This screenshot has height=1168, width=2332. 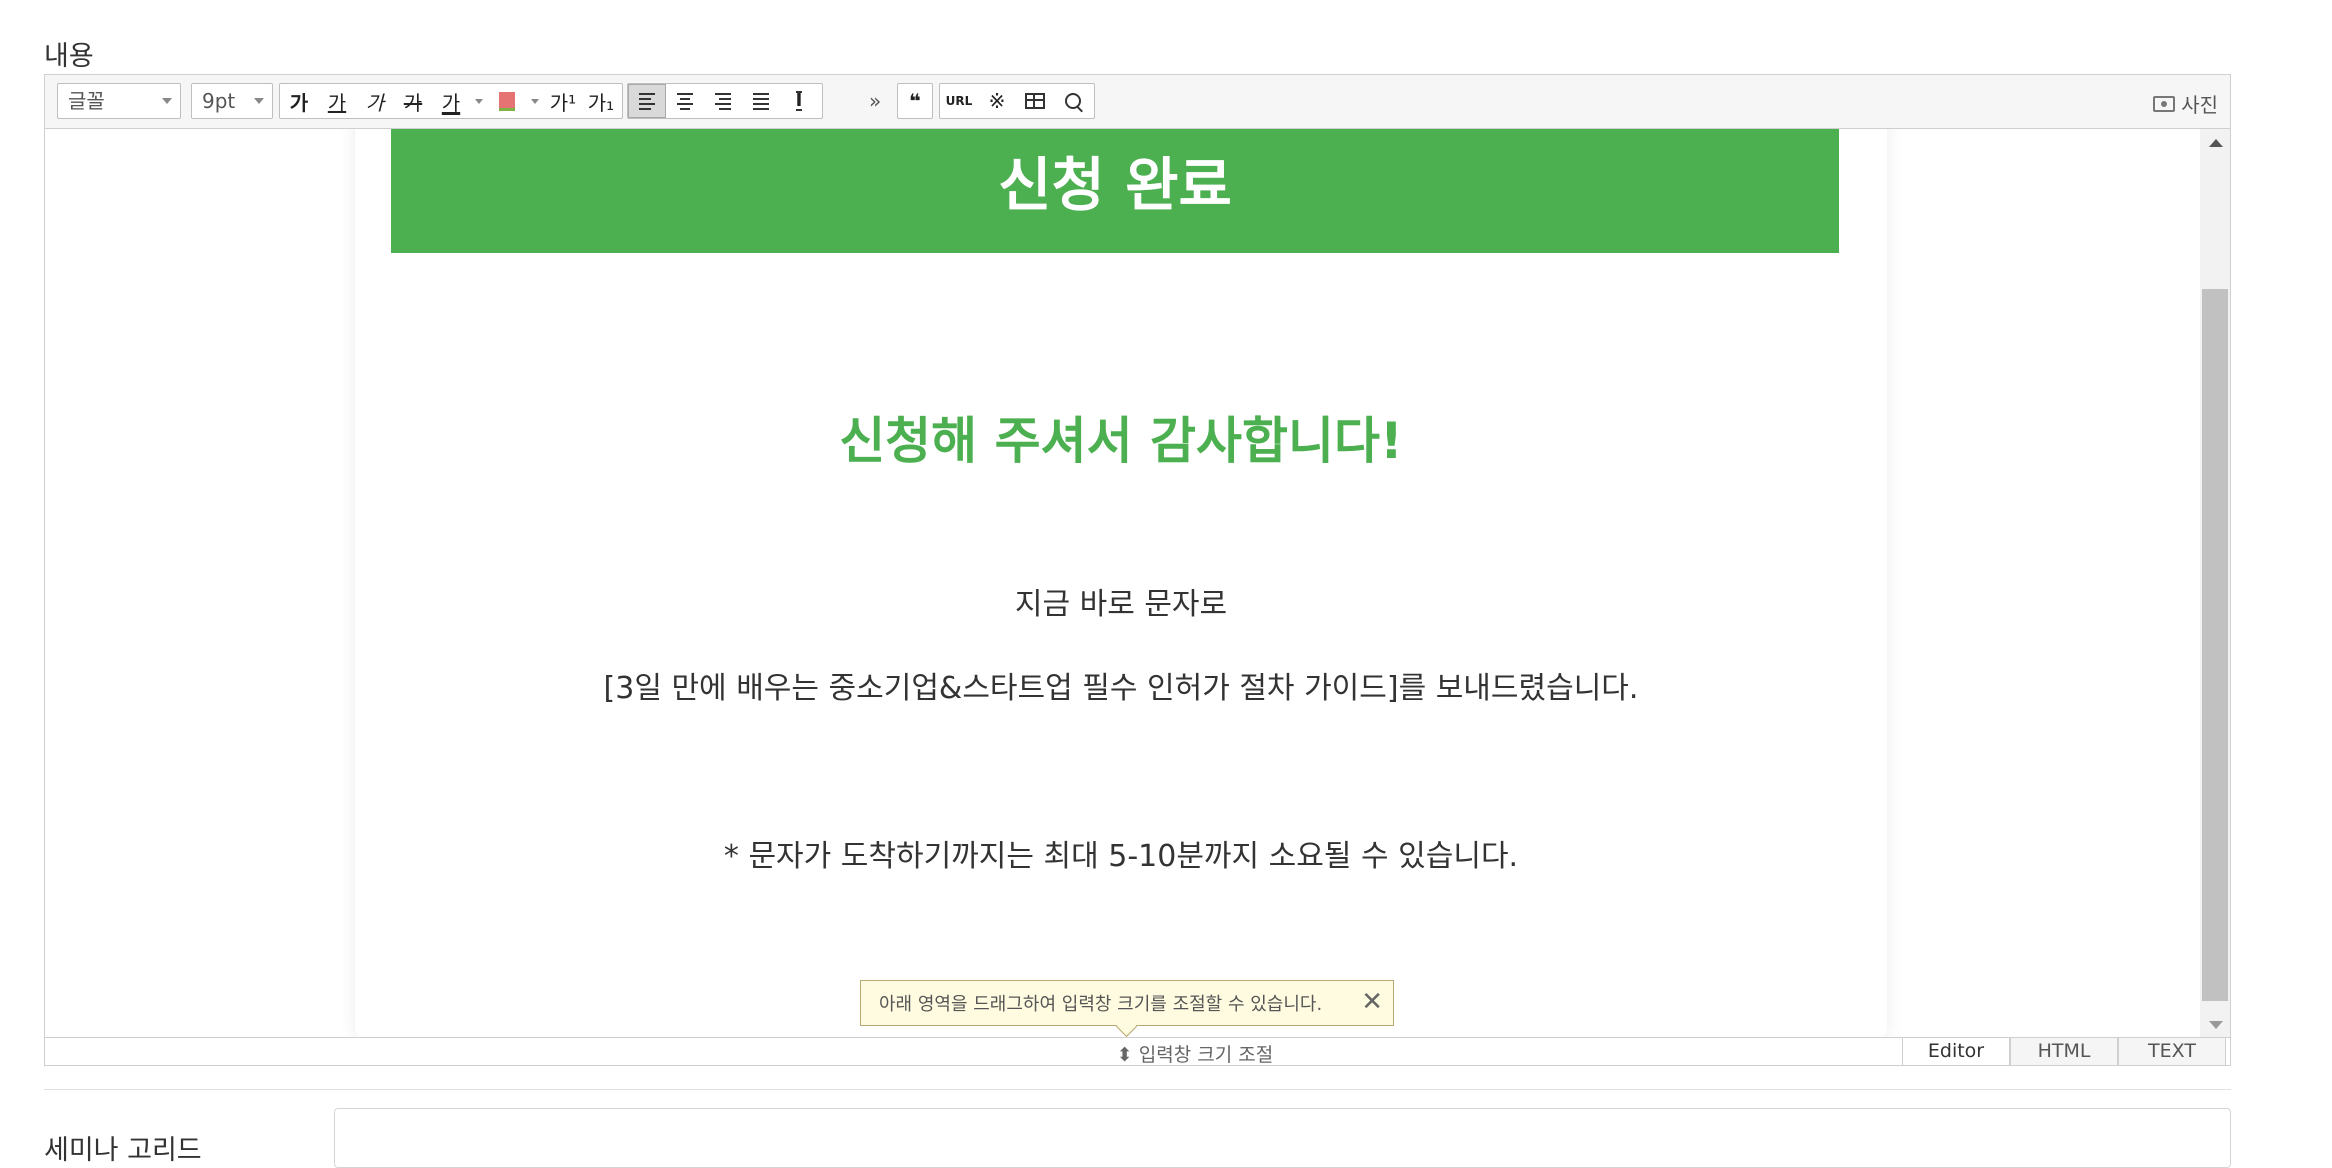 I want to click on line-height-icon: I, so click(x=799, y=100).